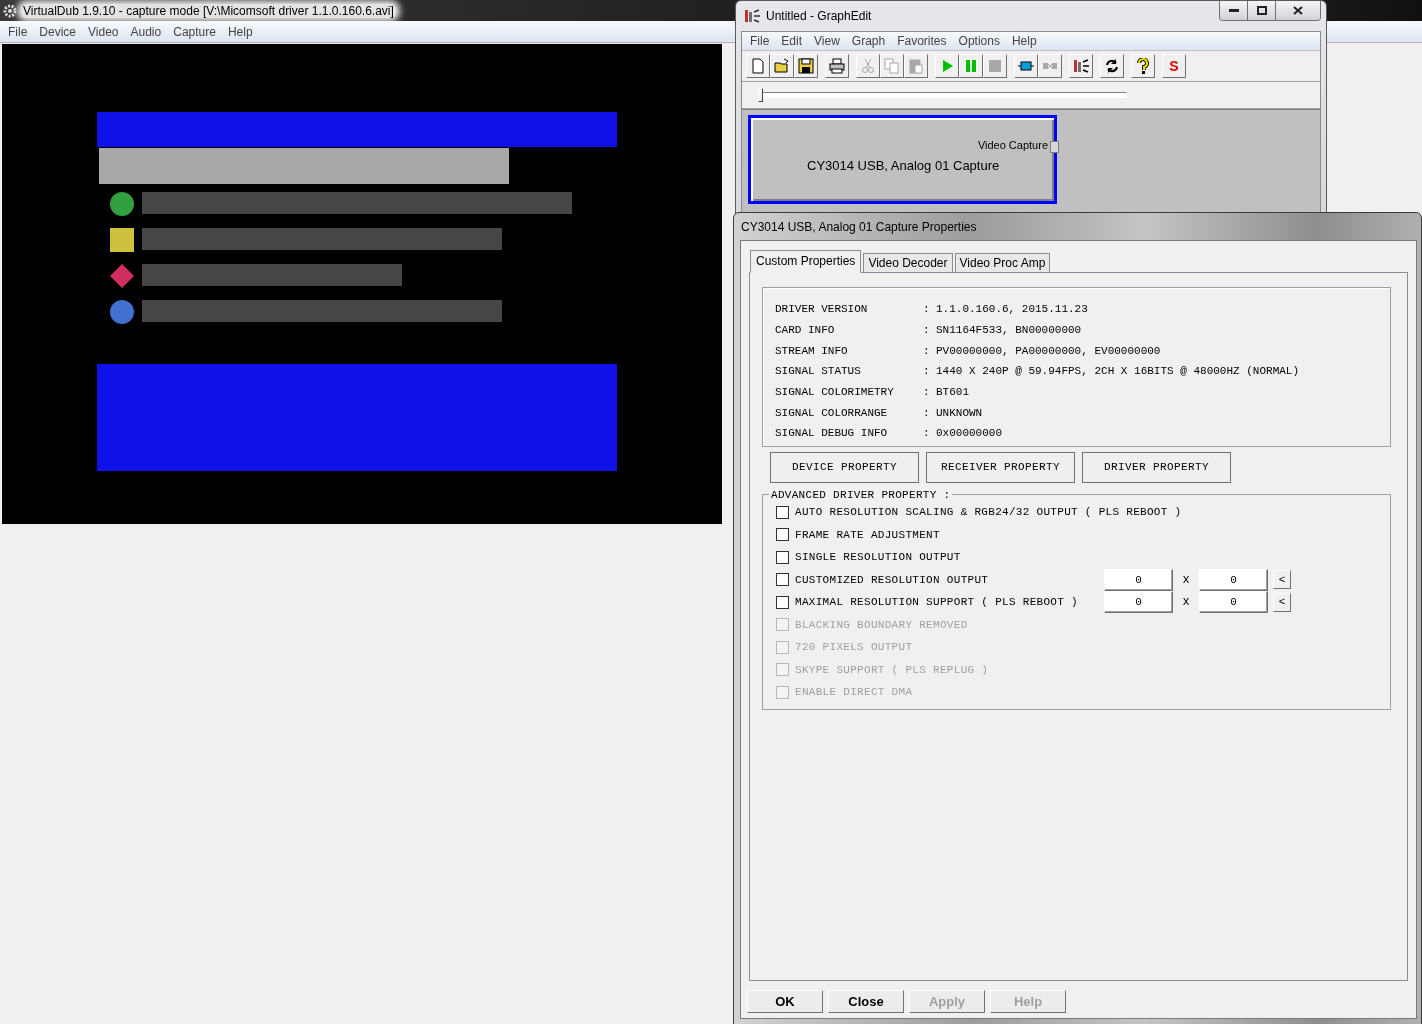  I want to click on save-icon, so click(806, 66).